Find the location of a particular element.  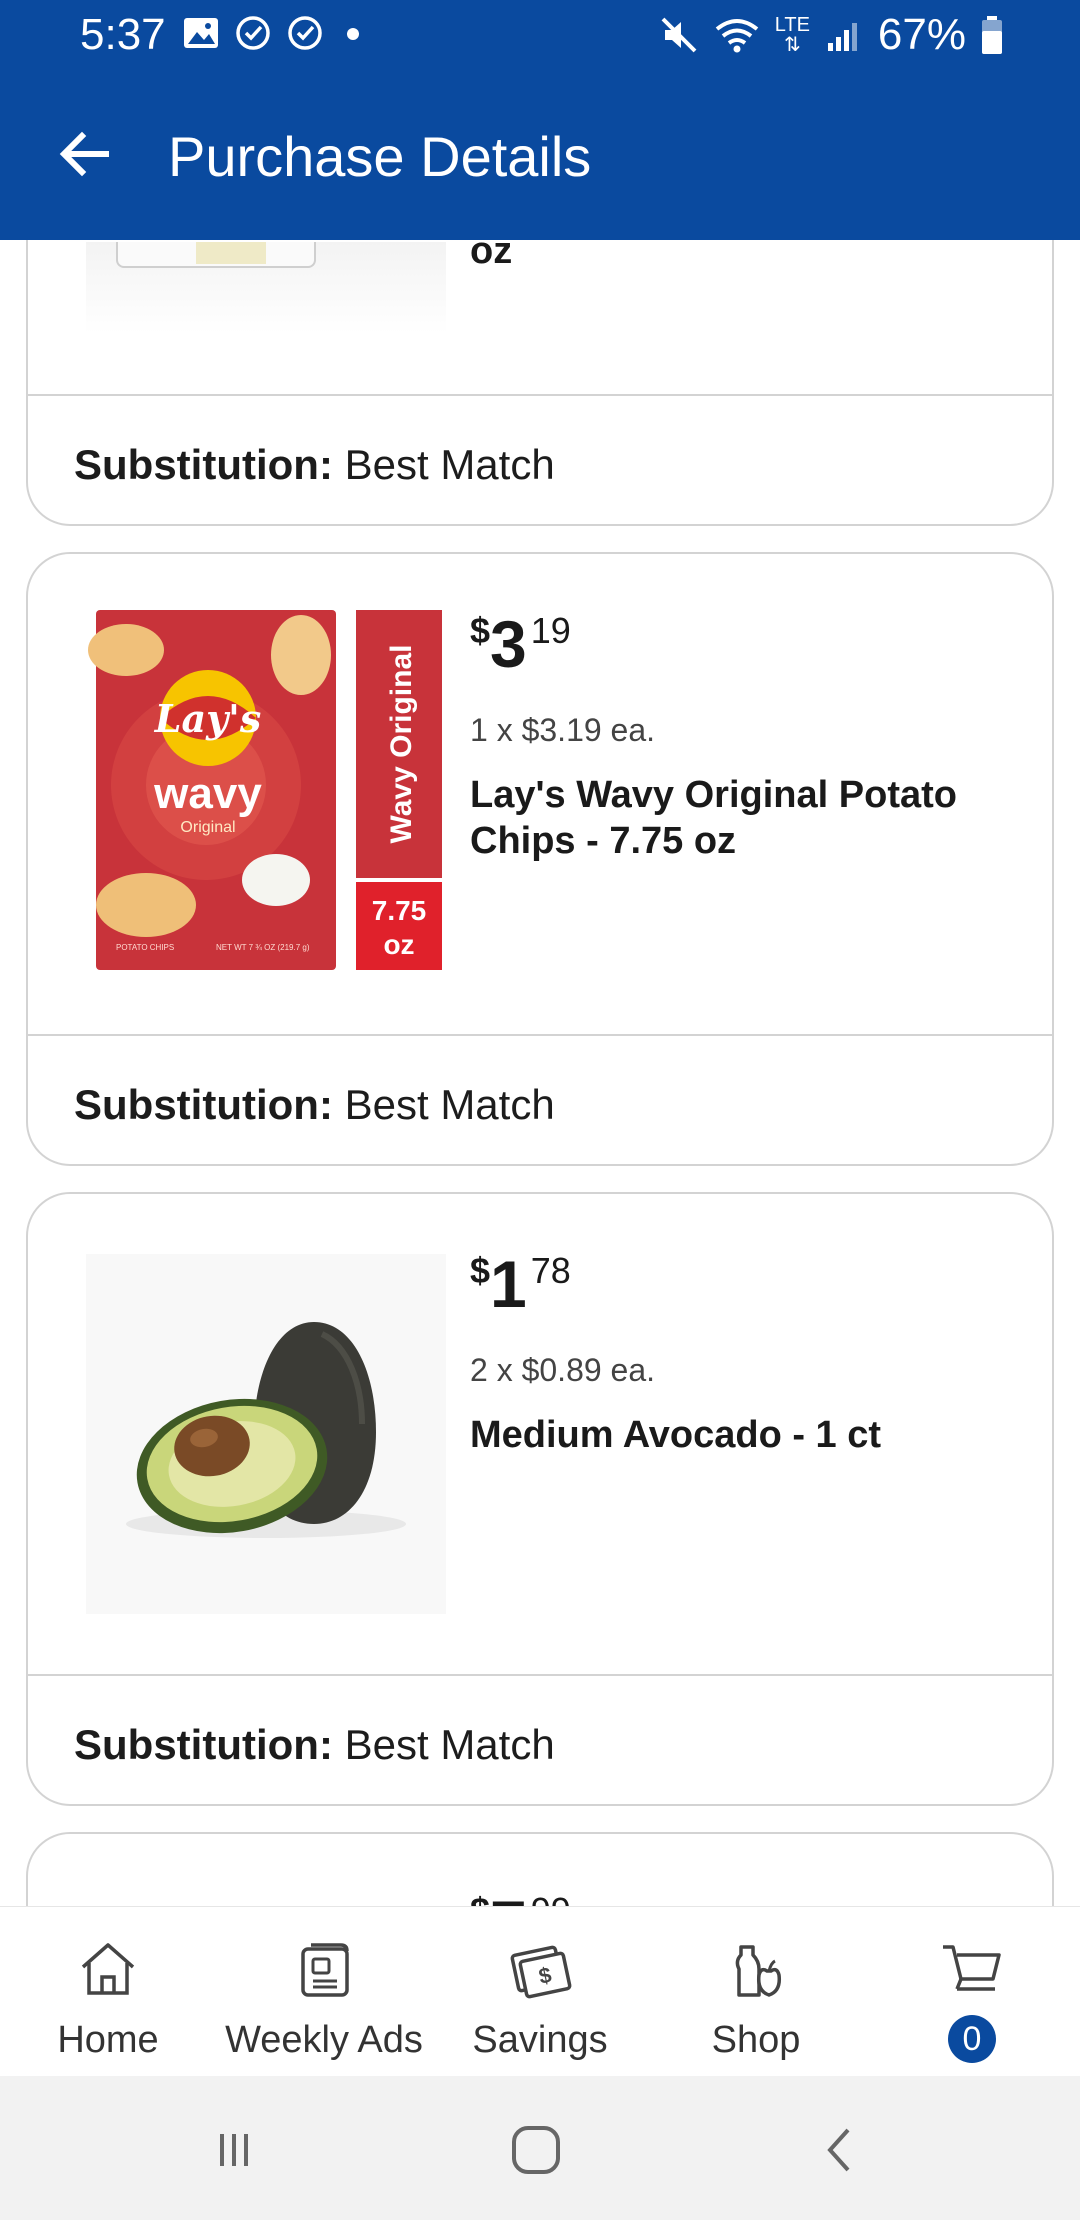

price-dollars: 3 is located at coordinates (508, 644).